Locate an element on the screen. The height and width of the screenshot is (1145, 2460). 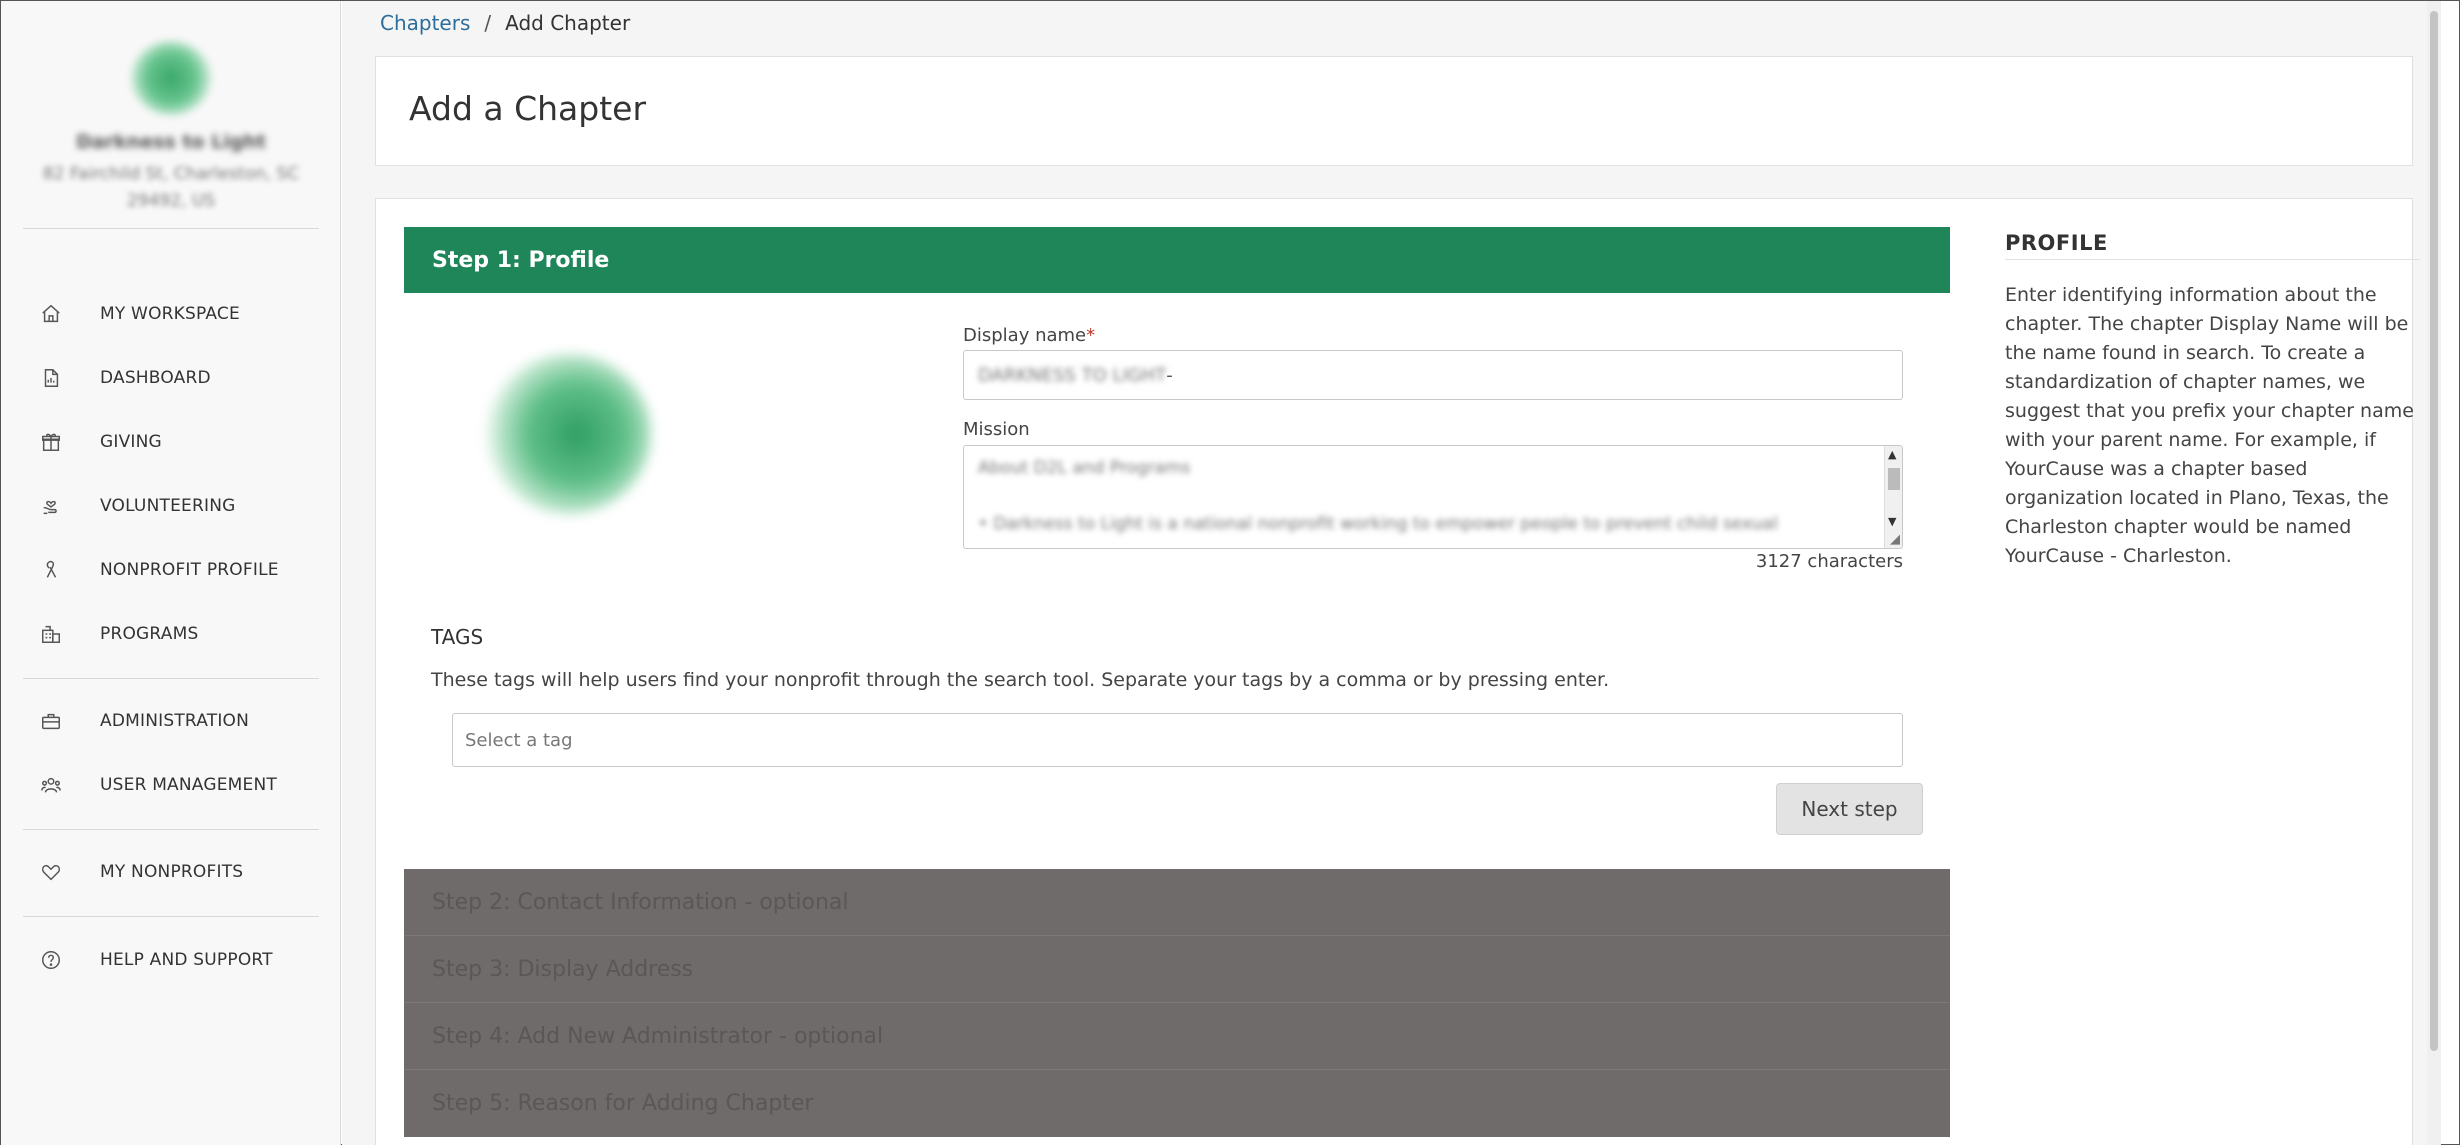
display-name-label-text: Display name is located at coordinates (1025, 335).